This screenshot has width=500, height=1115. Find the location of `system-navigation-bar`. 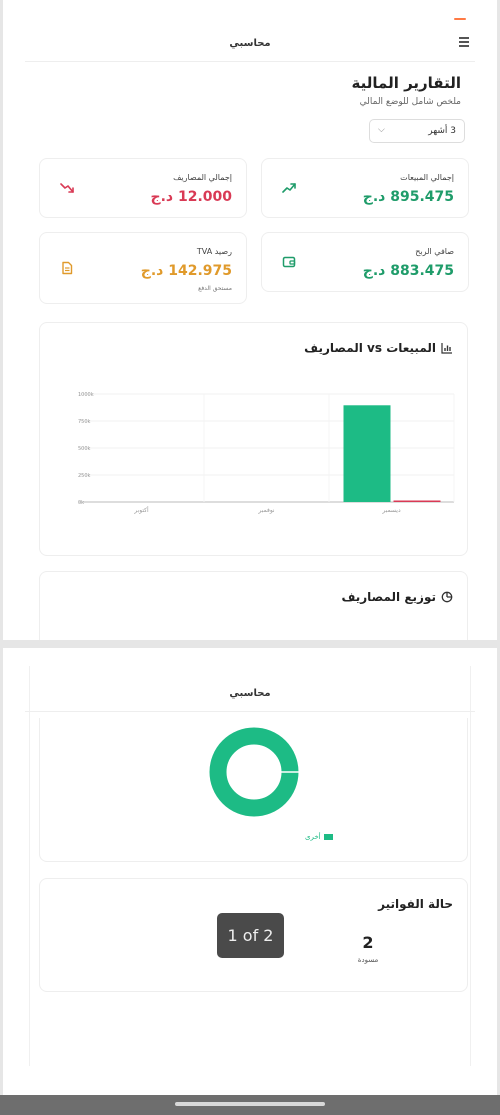

system-navigation-bar is located at coordinates (250, 1105).